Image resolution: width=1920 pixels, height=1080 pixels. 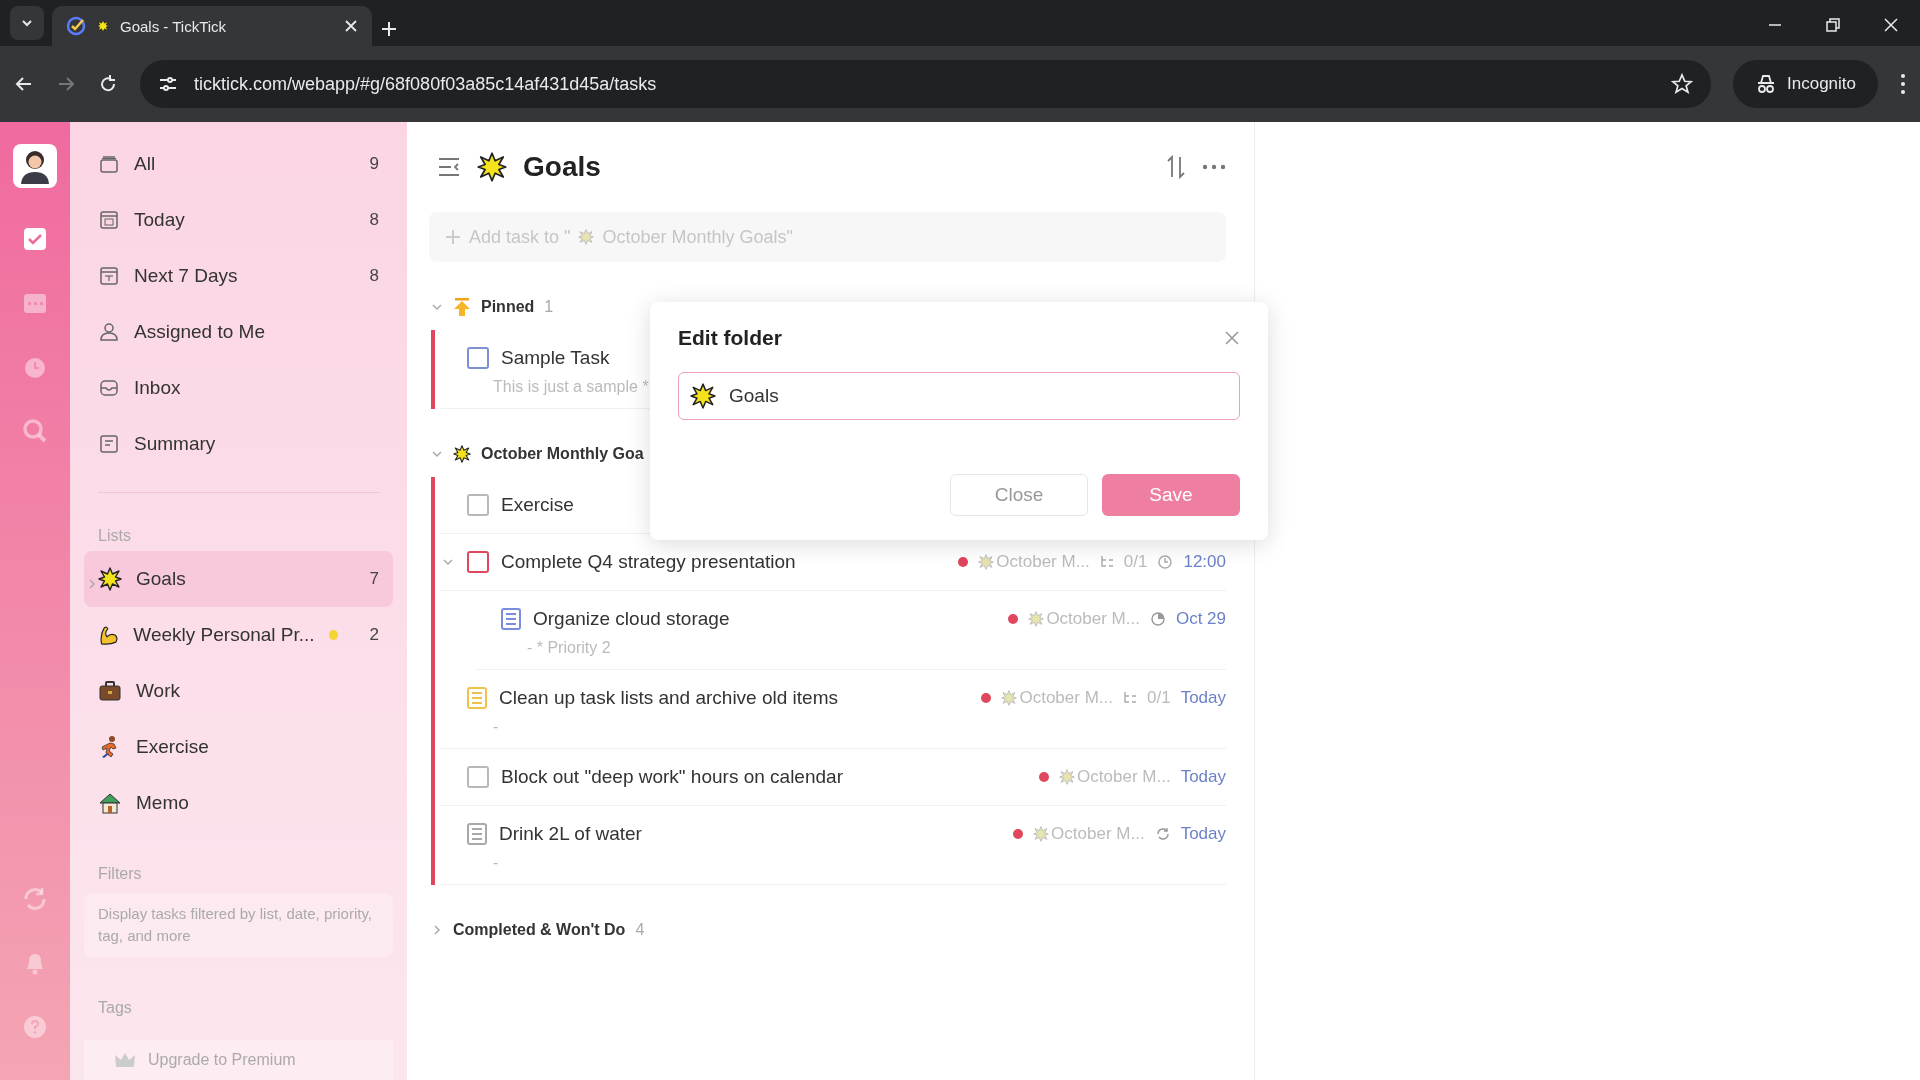 What do you see at coordinates (1805, 84) in the screenshot?
I see `incognito-button: Incognito` at bounding box center [1805, 84].